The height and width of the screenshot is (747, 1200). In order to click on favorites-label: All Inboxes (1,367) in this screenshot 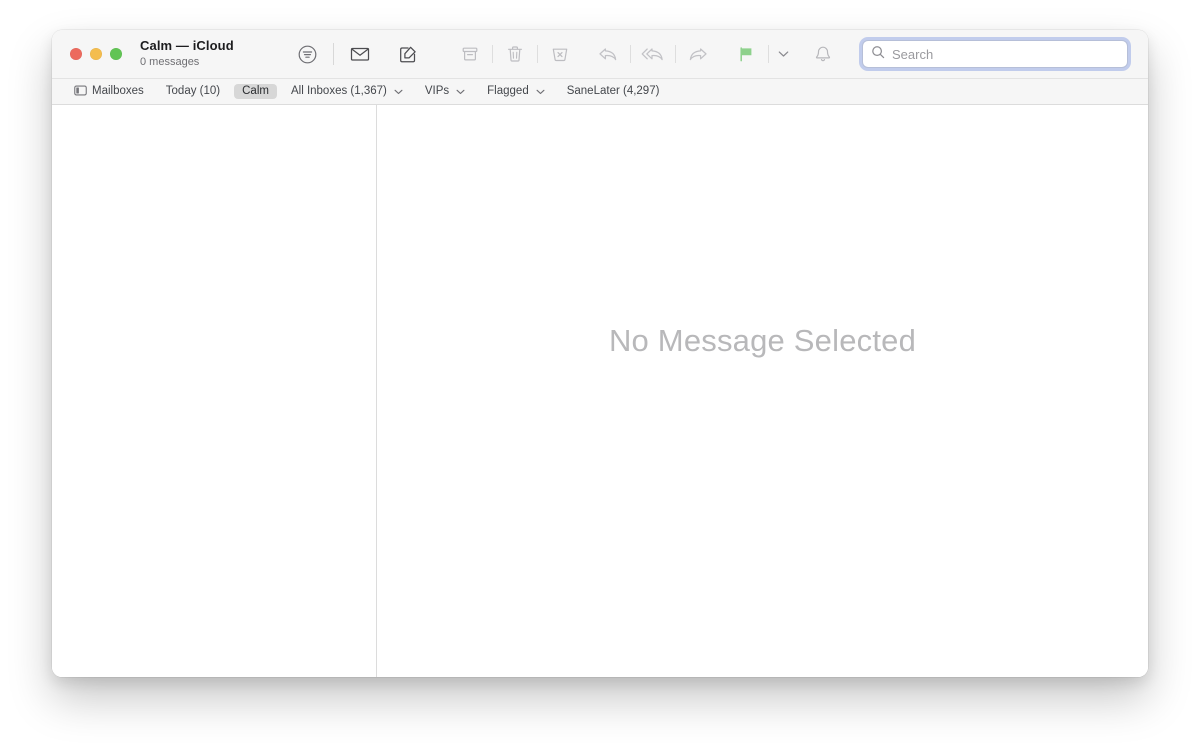, I will do `click(338, 90)`.